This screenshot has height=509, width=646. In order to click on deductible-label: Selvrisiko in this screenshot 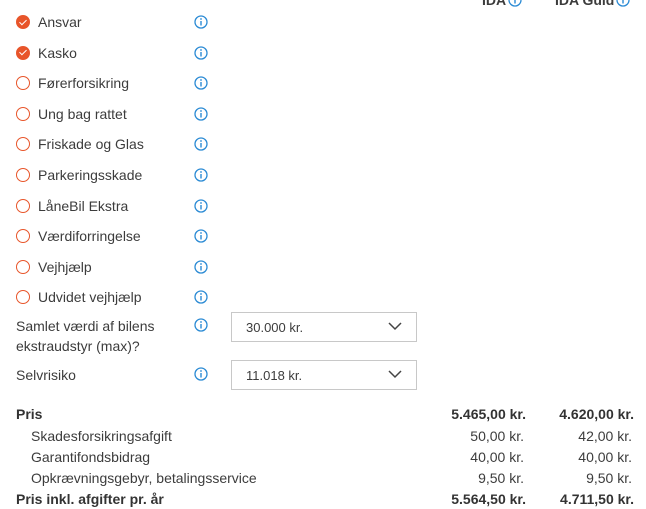, I will do `click(46, 375)`.